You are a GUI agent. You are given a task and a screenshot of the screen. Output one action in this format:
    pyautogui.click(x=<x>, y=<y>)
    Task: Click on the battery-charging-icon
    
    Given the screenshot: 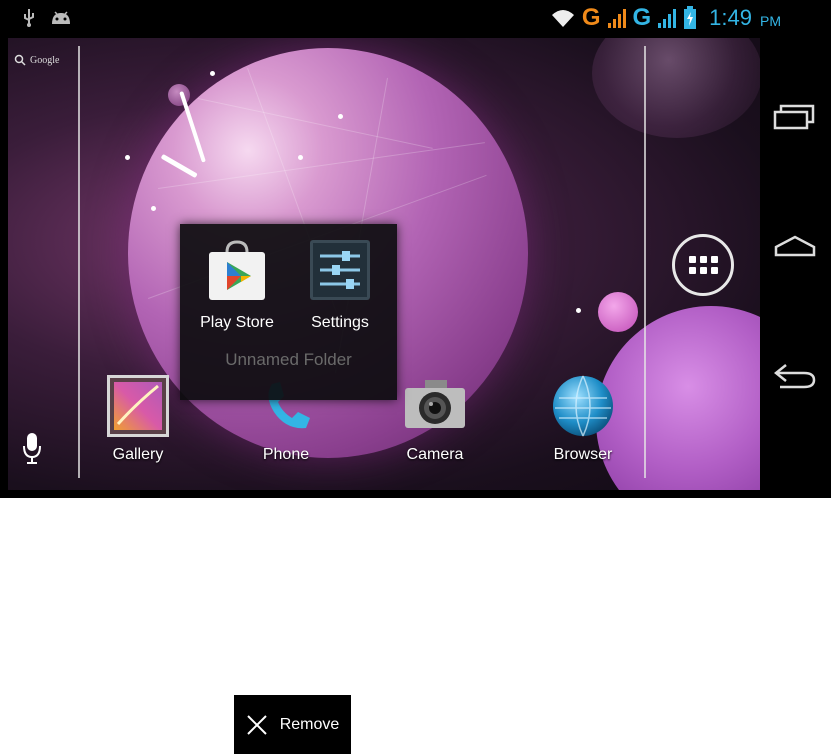 What is the action you would take?
    pyautogui.click(x=690, y=17)
    